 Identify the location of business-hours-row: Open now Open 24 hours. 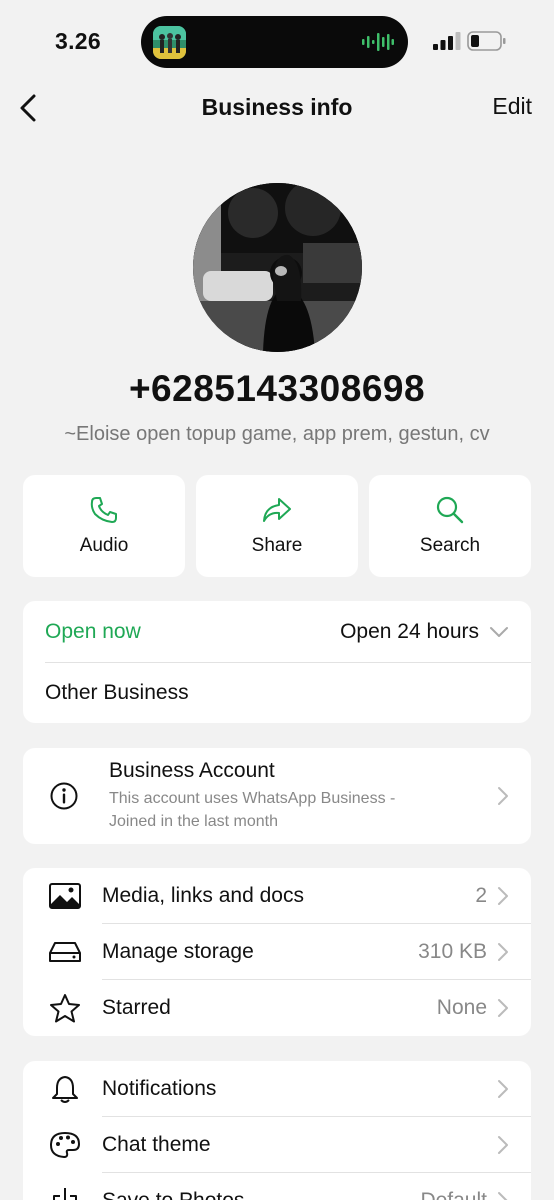
(277, 632).